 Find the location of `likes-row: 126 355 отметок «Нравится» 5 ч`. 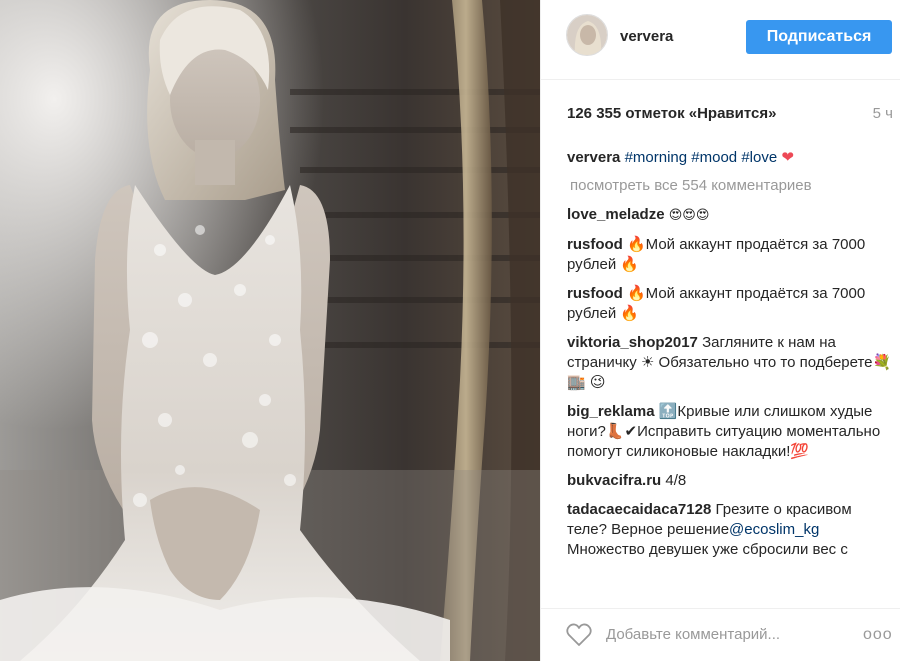

likes-row: 126 355 отметок «Нравится» 5 ч is located at coordinates (730, 116).